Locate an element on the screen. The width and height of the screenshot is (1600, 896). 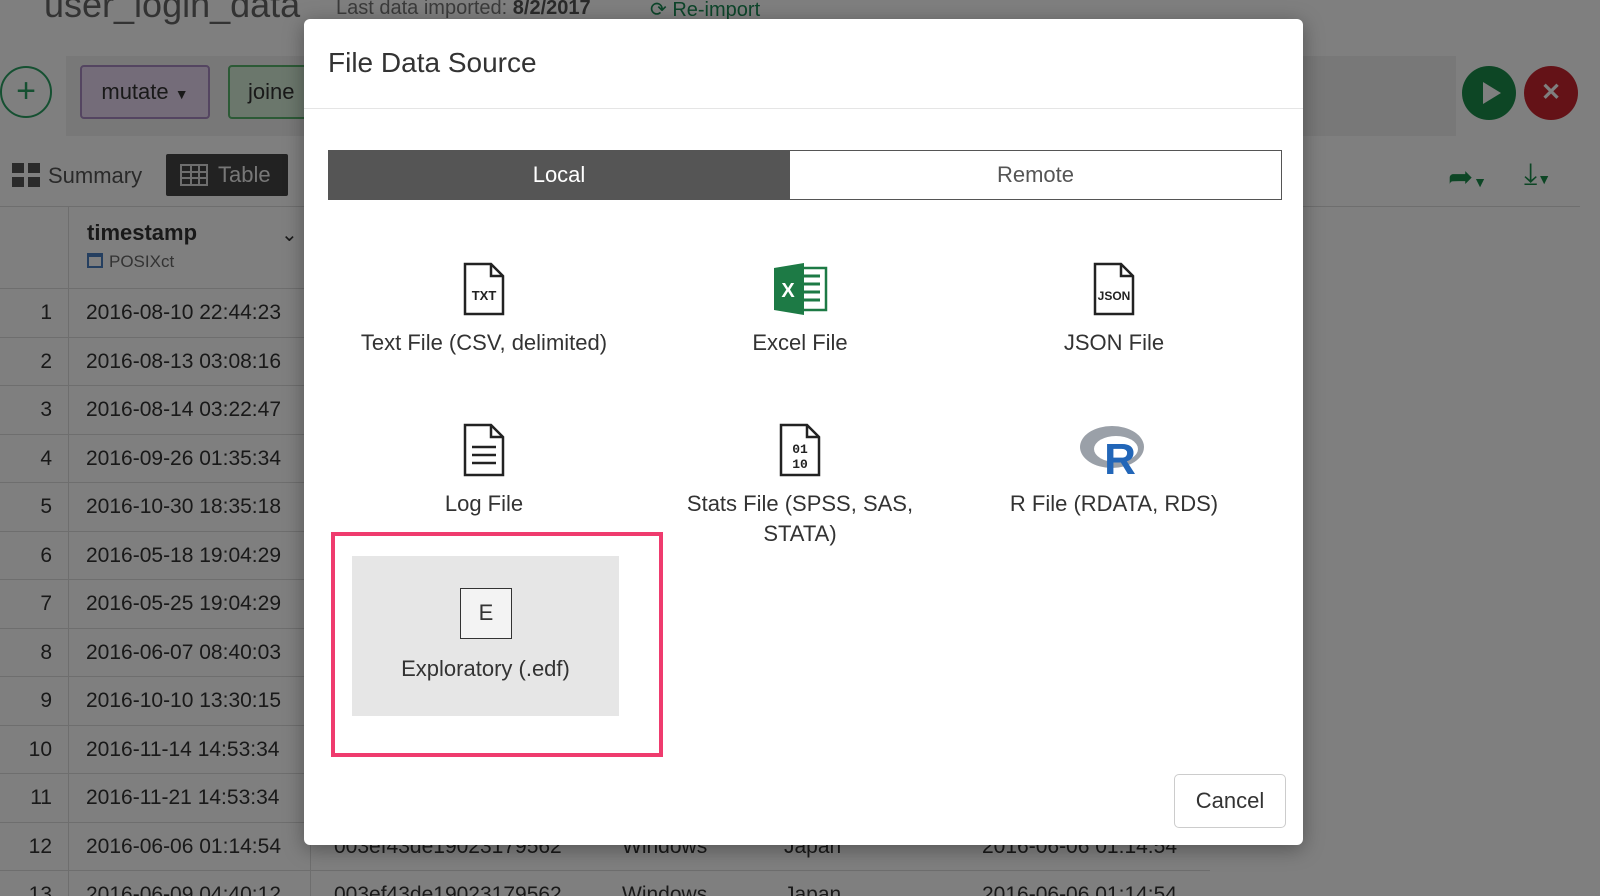
svg-text: R is located at coordinates (1120, 456).